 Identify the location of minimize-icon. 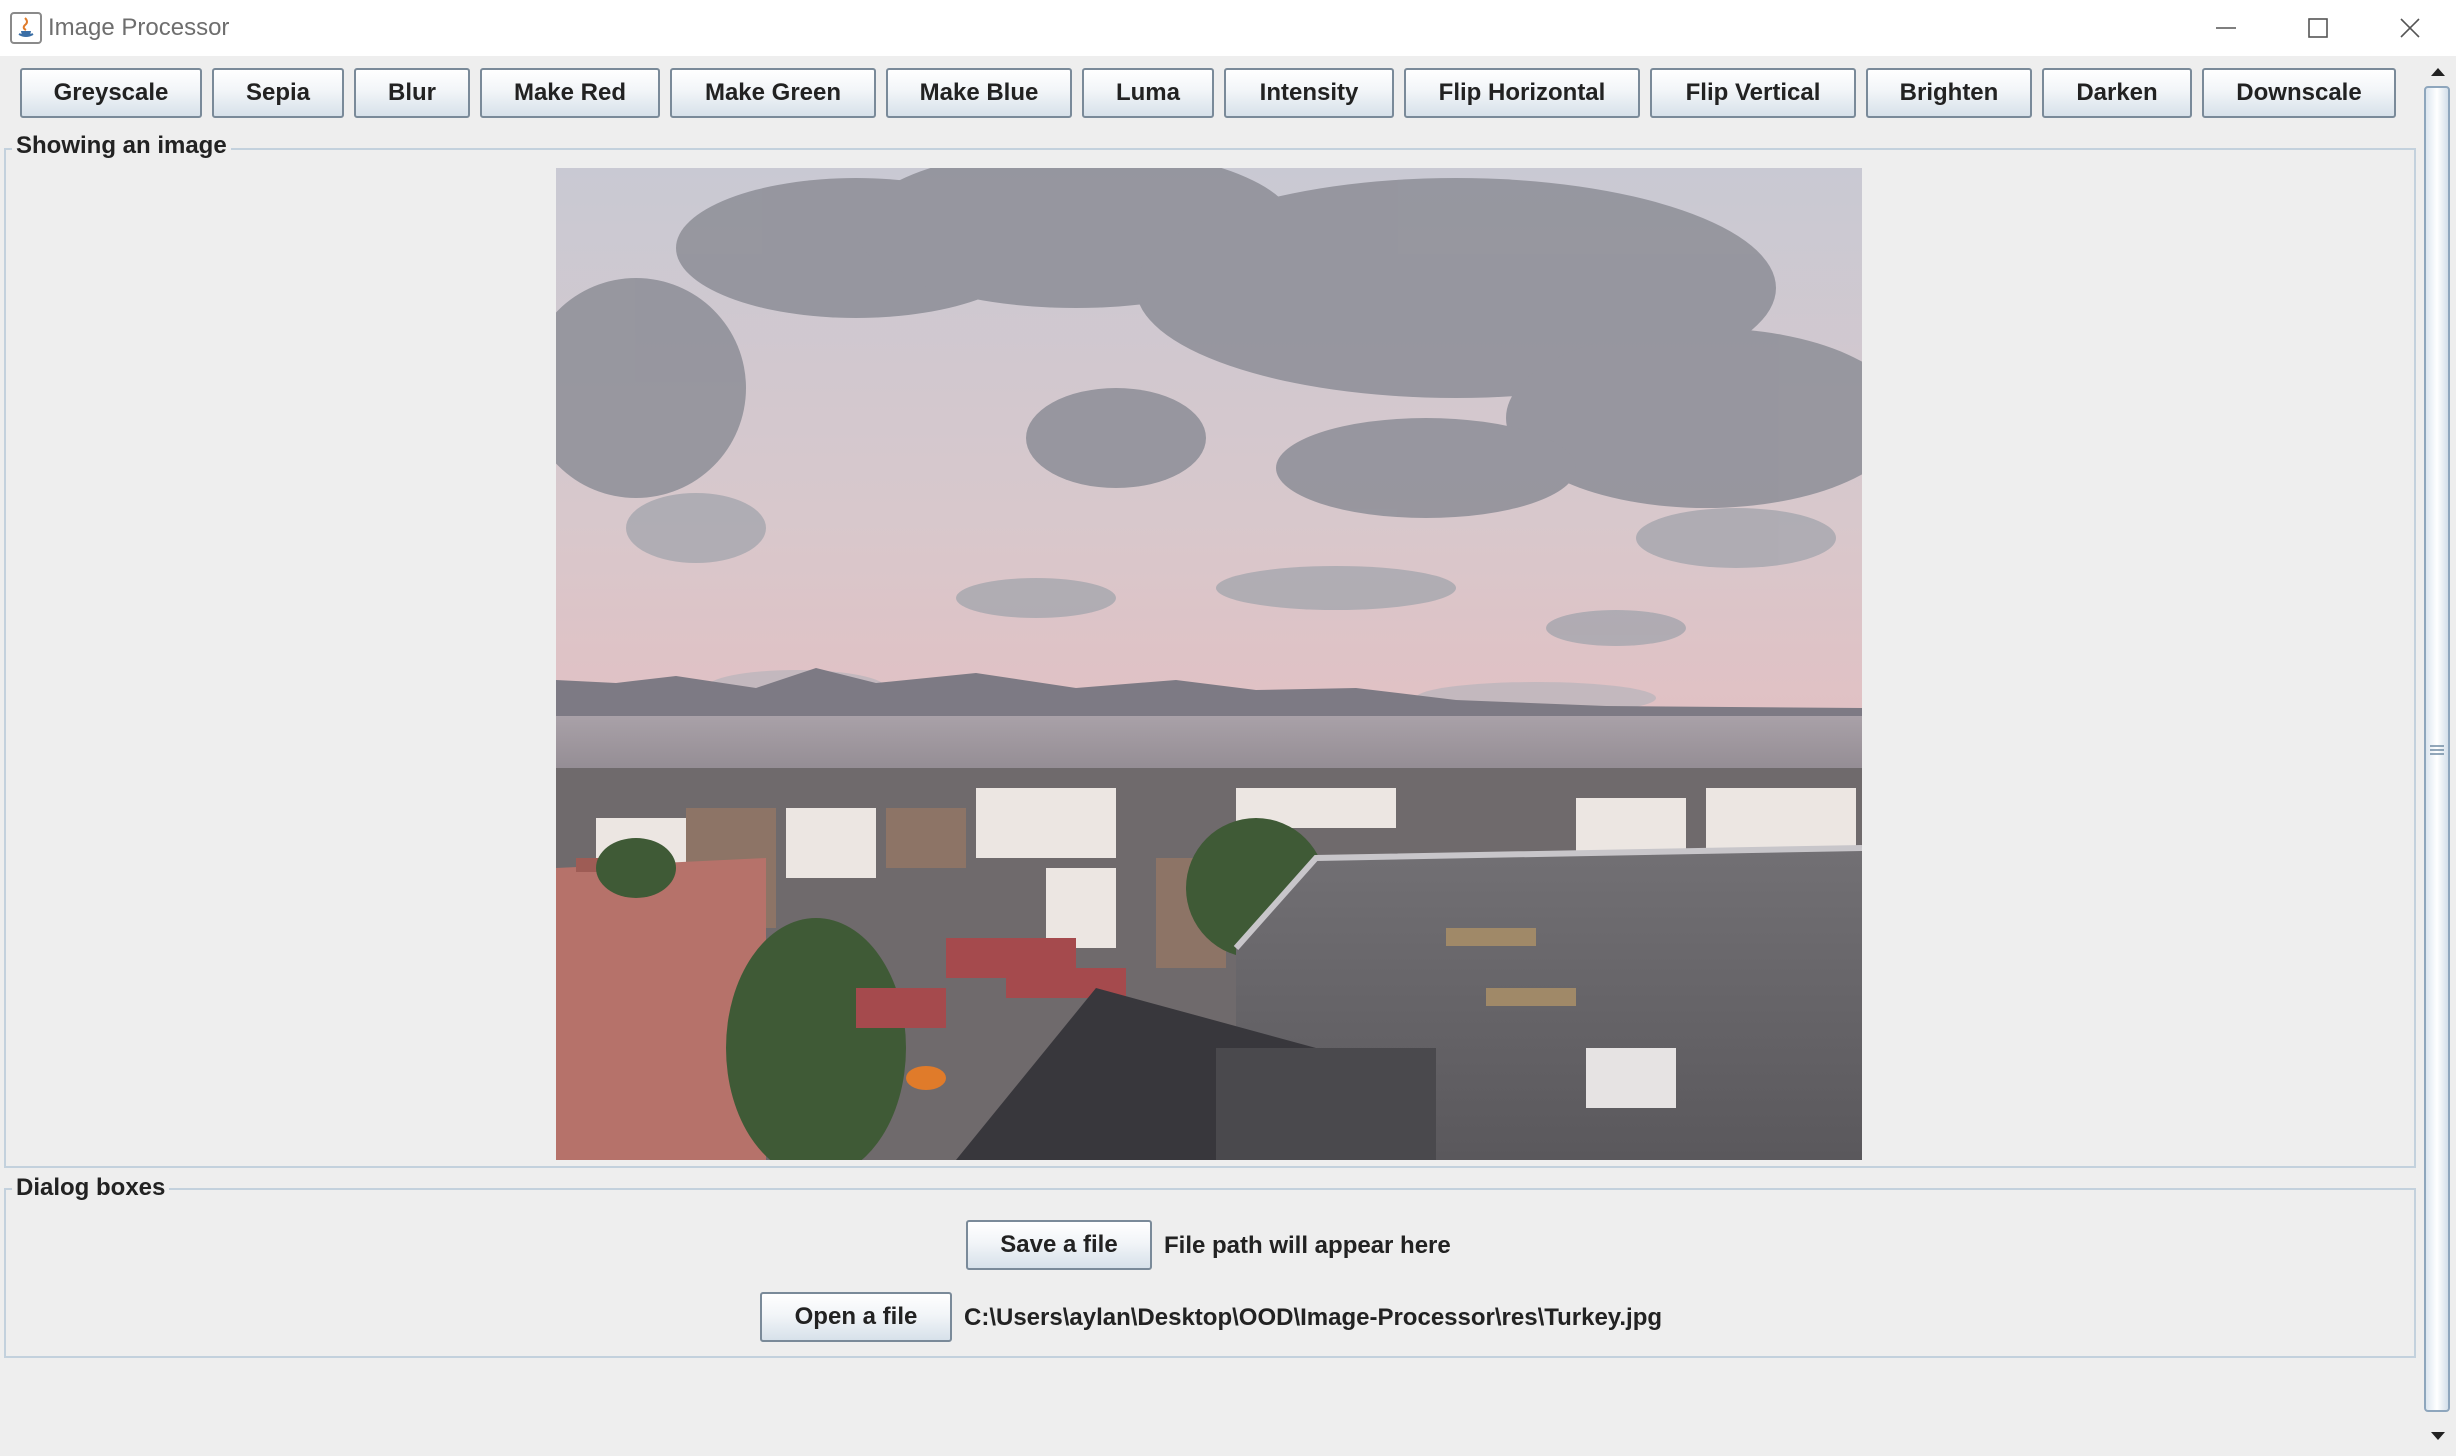
(2226, 28).